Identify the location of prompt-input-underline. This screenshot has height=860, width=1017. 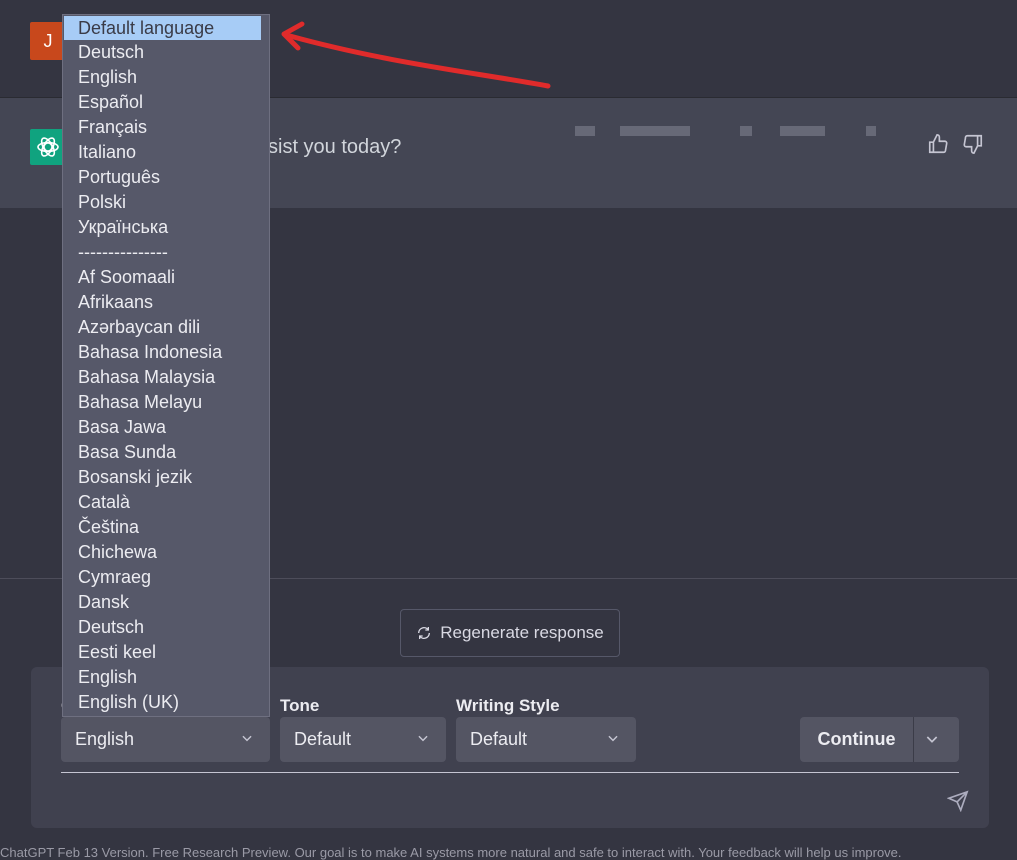
(510, 772).